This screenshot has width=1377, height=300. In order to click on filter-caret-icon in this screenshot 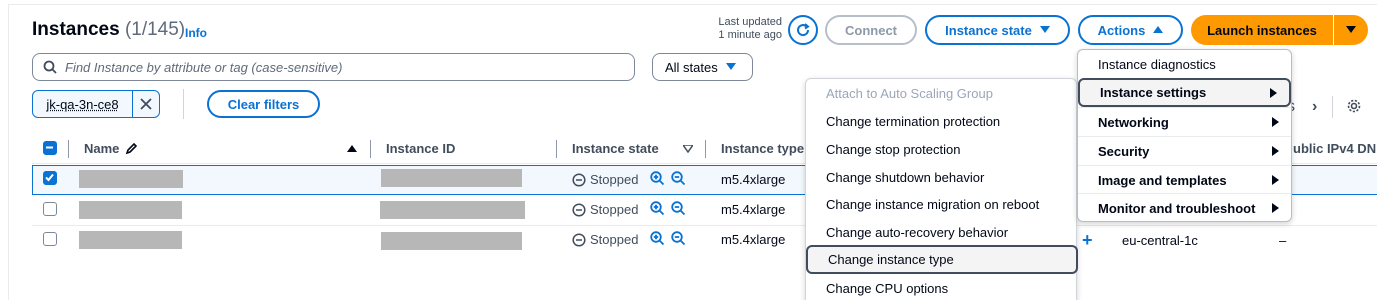, I will do `click(688, 149)`.